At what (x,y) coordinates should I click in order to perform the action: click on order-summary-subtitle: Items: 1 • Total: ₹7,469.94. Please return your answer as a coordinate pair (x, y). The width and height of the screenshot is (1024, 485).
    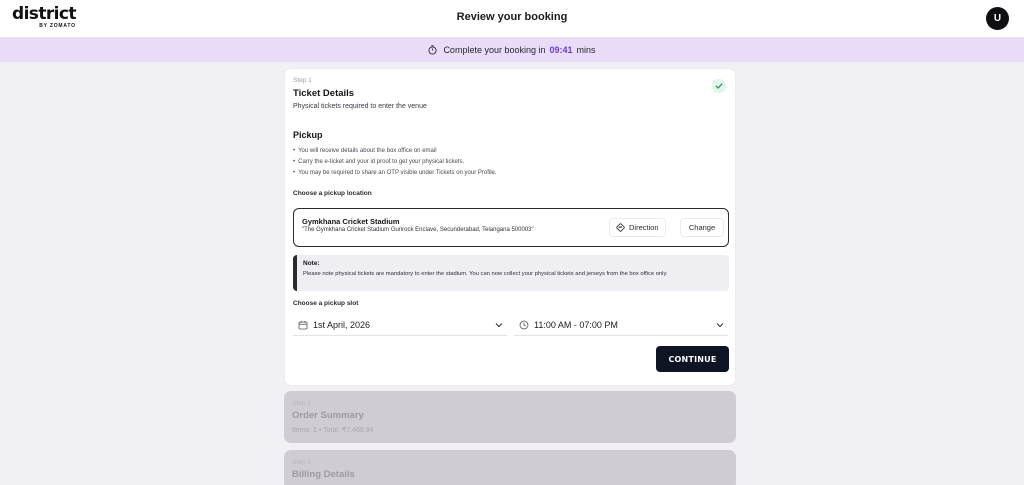
    Looking at the image, I should click on (333, 430).